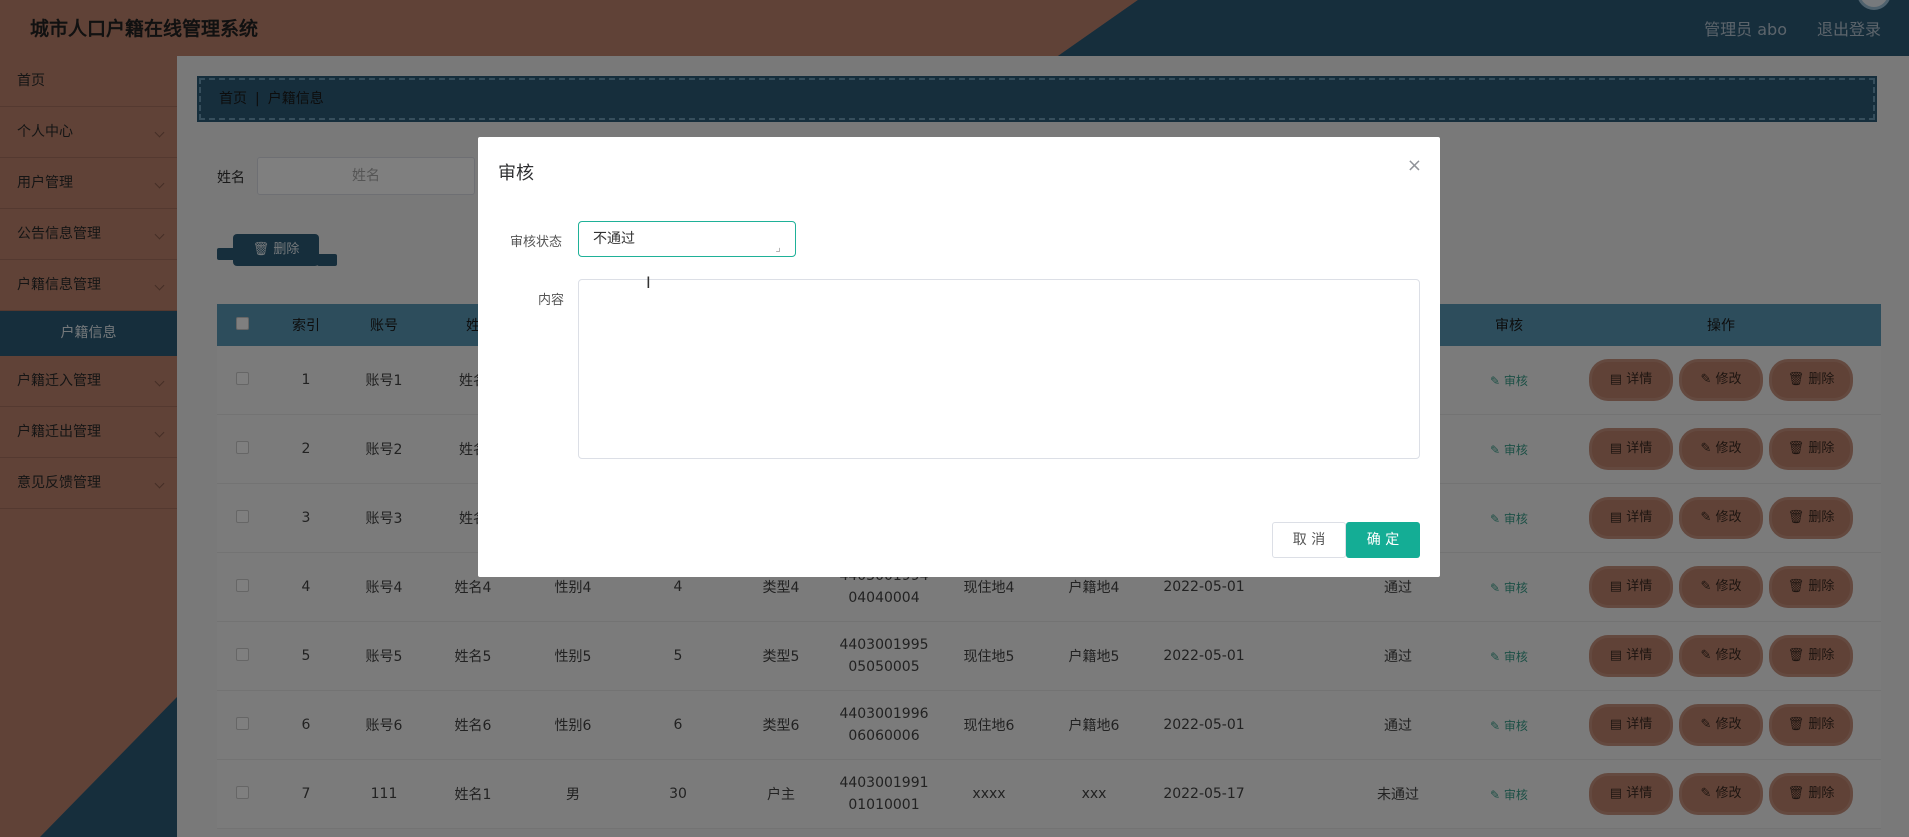 Image resolution: width=1909 pixels, height=837 pixels. Describe the element at coordinates (778, 247) in the screenshot. I see `chevron-down-icon: ⌟` at that location.